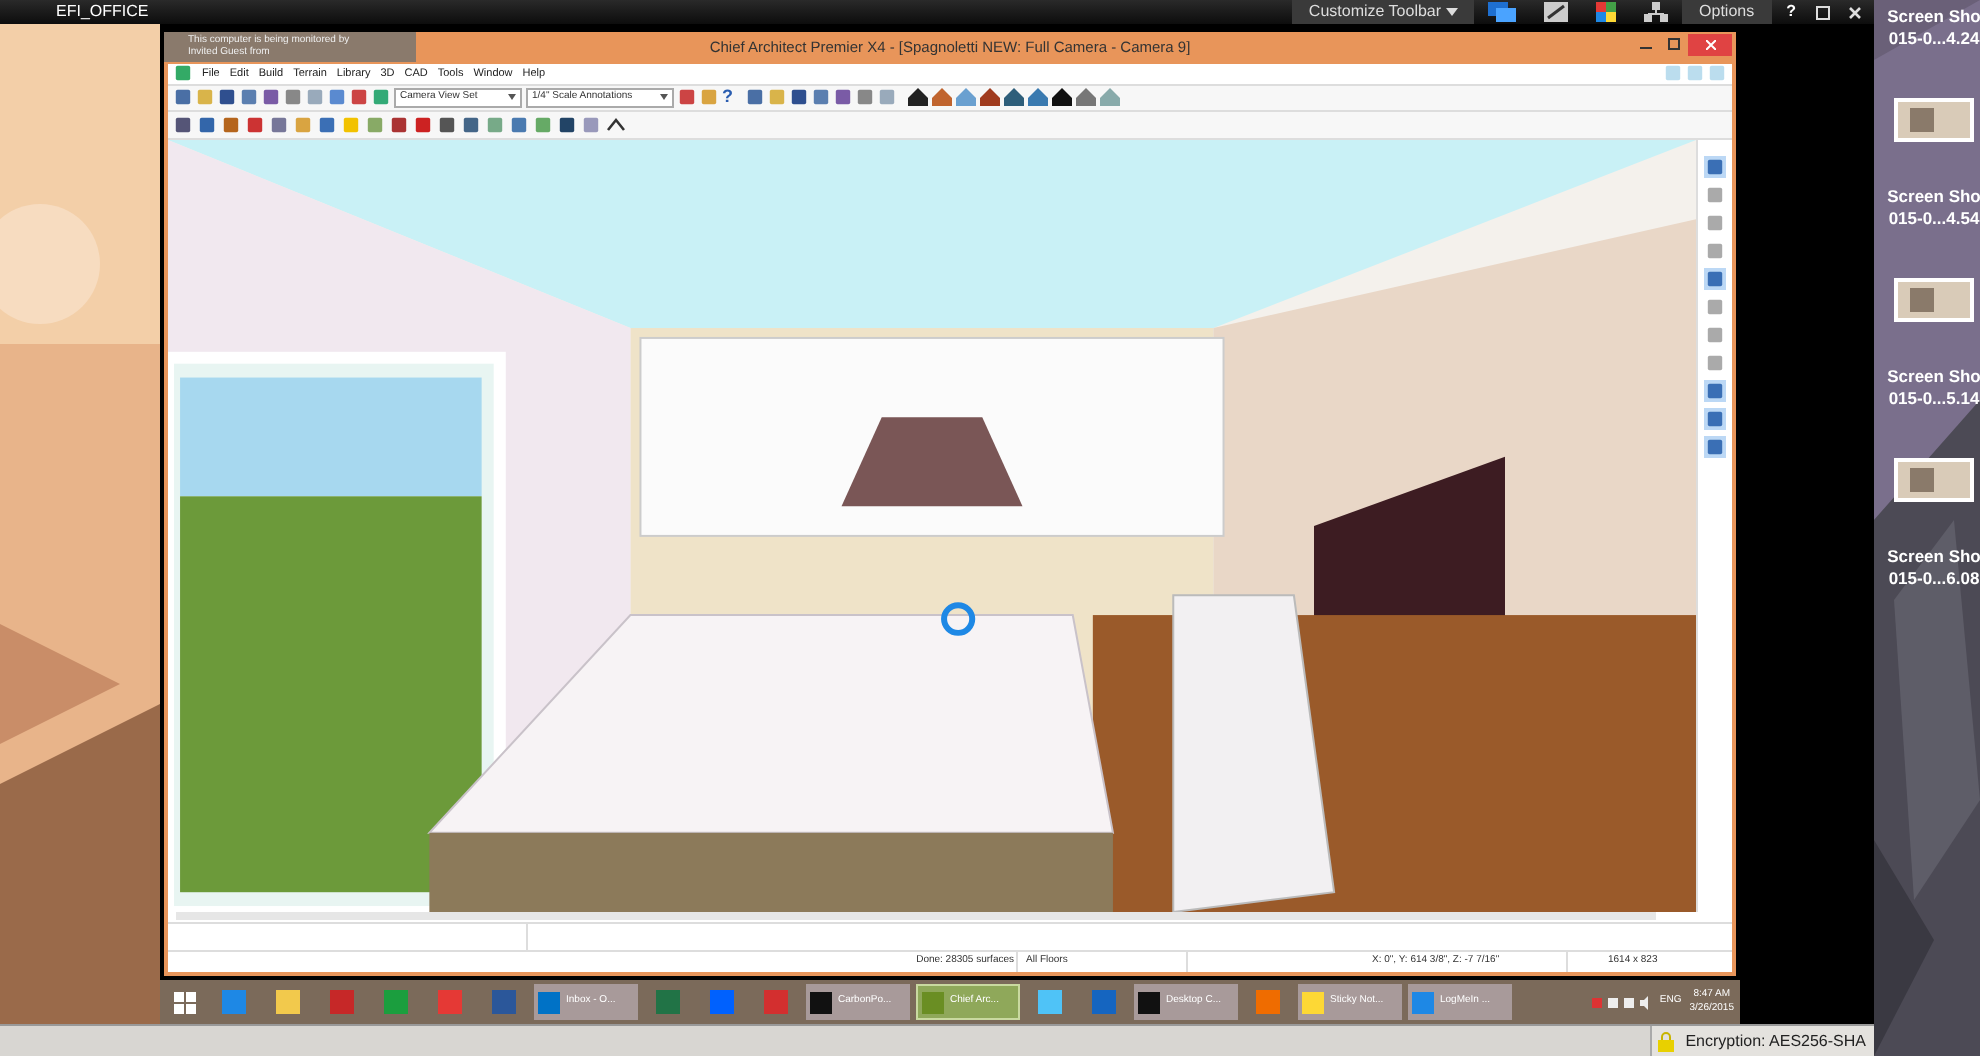 The height and width of the screenshot is (1056, 1980). Describe the element at coordinates (1501, 12) in the screenshot. I see `monitors-icon` at that location.